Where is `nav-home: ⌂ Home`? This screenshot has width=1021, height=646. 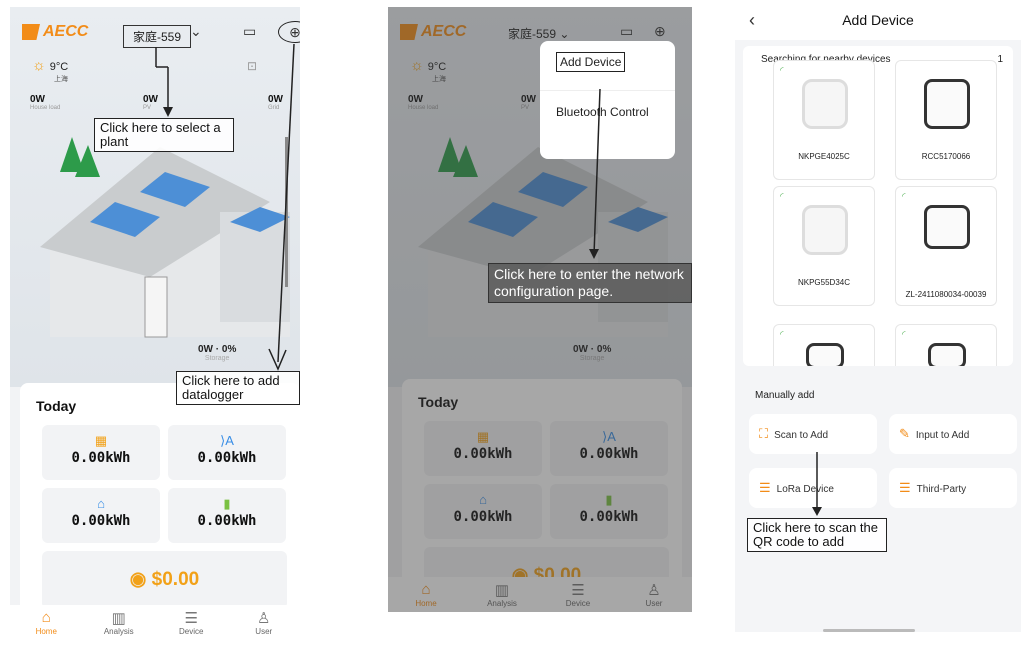
nav-home: ⌂ Home is located at coordinates (46, 622).